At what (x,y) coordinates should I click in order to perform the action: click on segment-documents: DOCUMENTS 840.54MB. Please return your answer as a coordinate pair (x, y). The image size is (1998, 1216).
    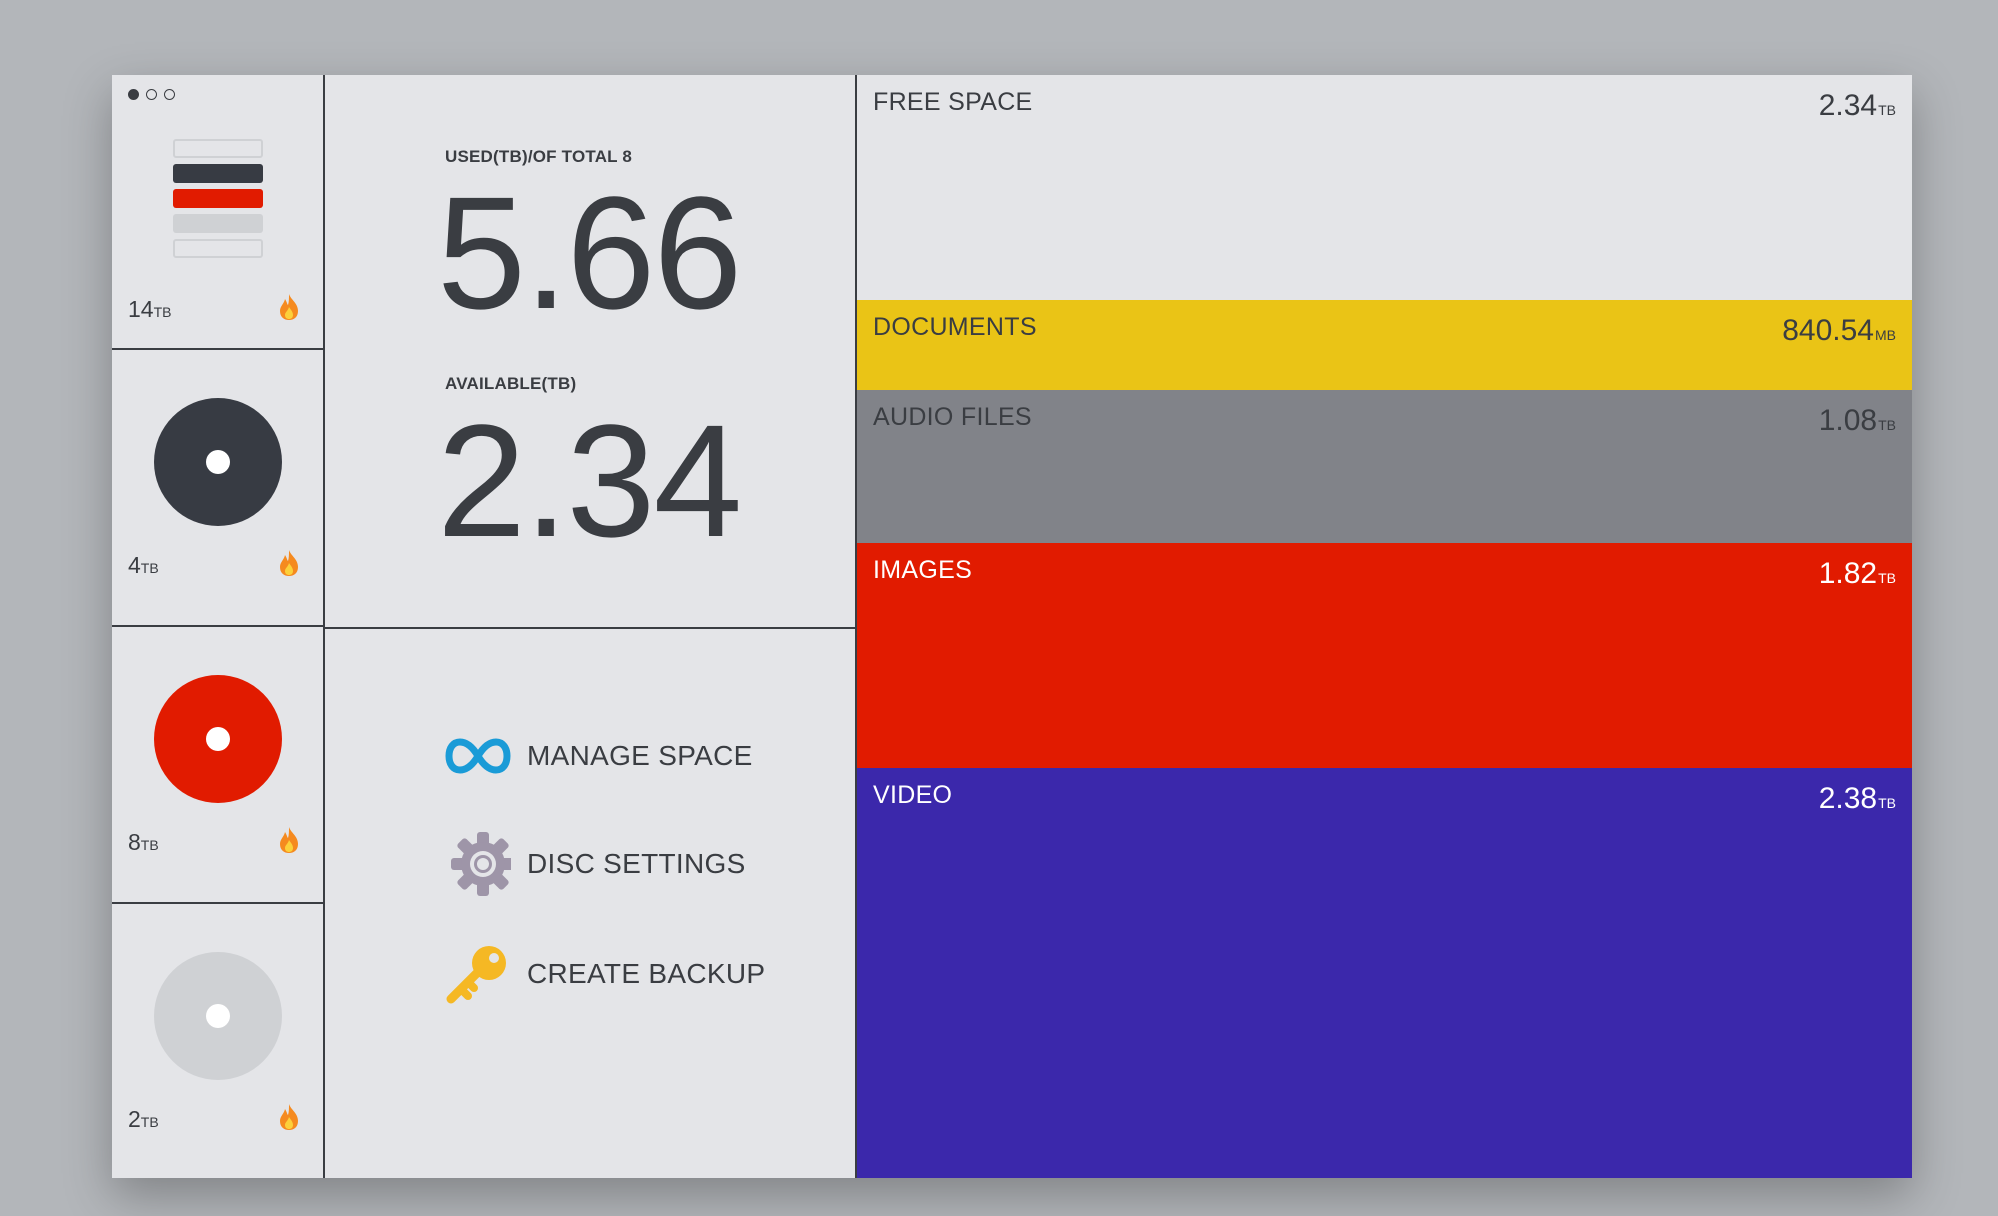
    Looking at the image, I should click on (1384, 345).